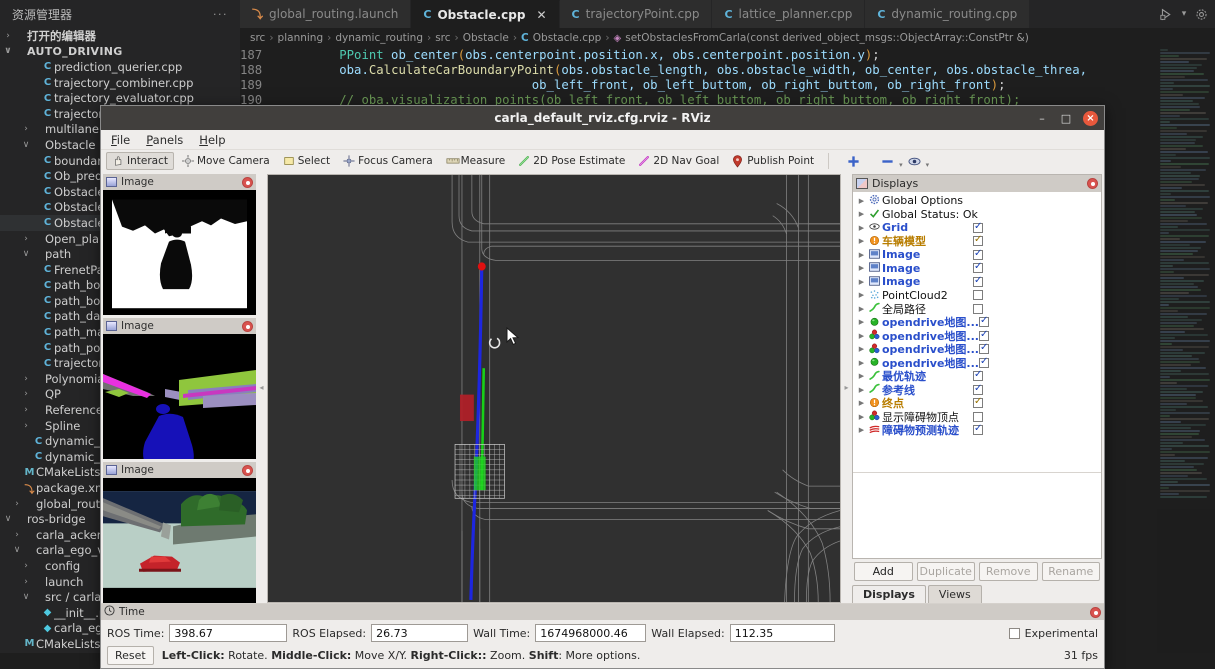 This screenshot has width=1215, height=669. I want to click on time-field-input-1: 26.73, so click(420, 633).